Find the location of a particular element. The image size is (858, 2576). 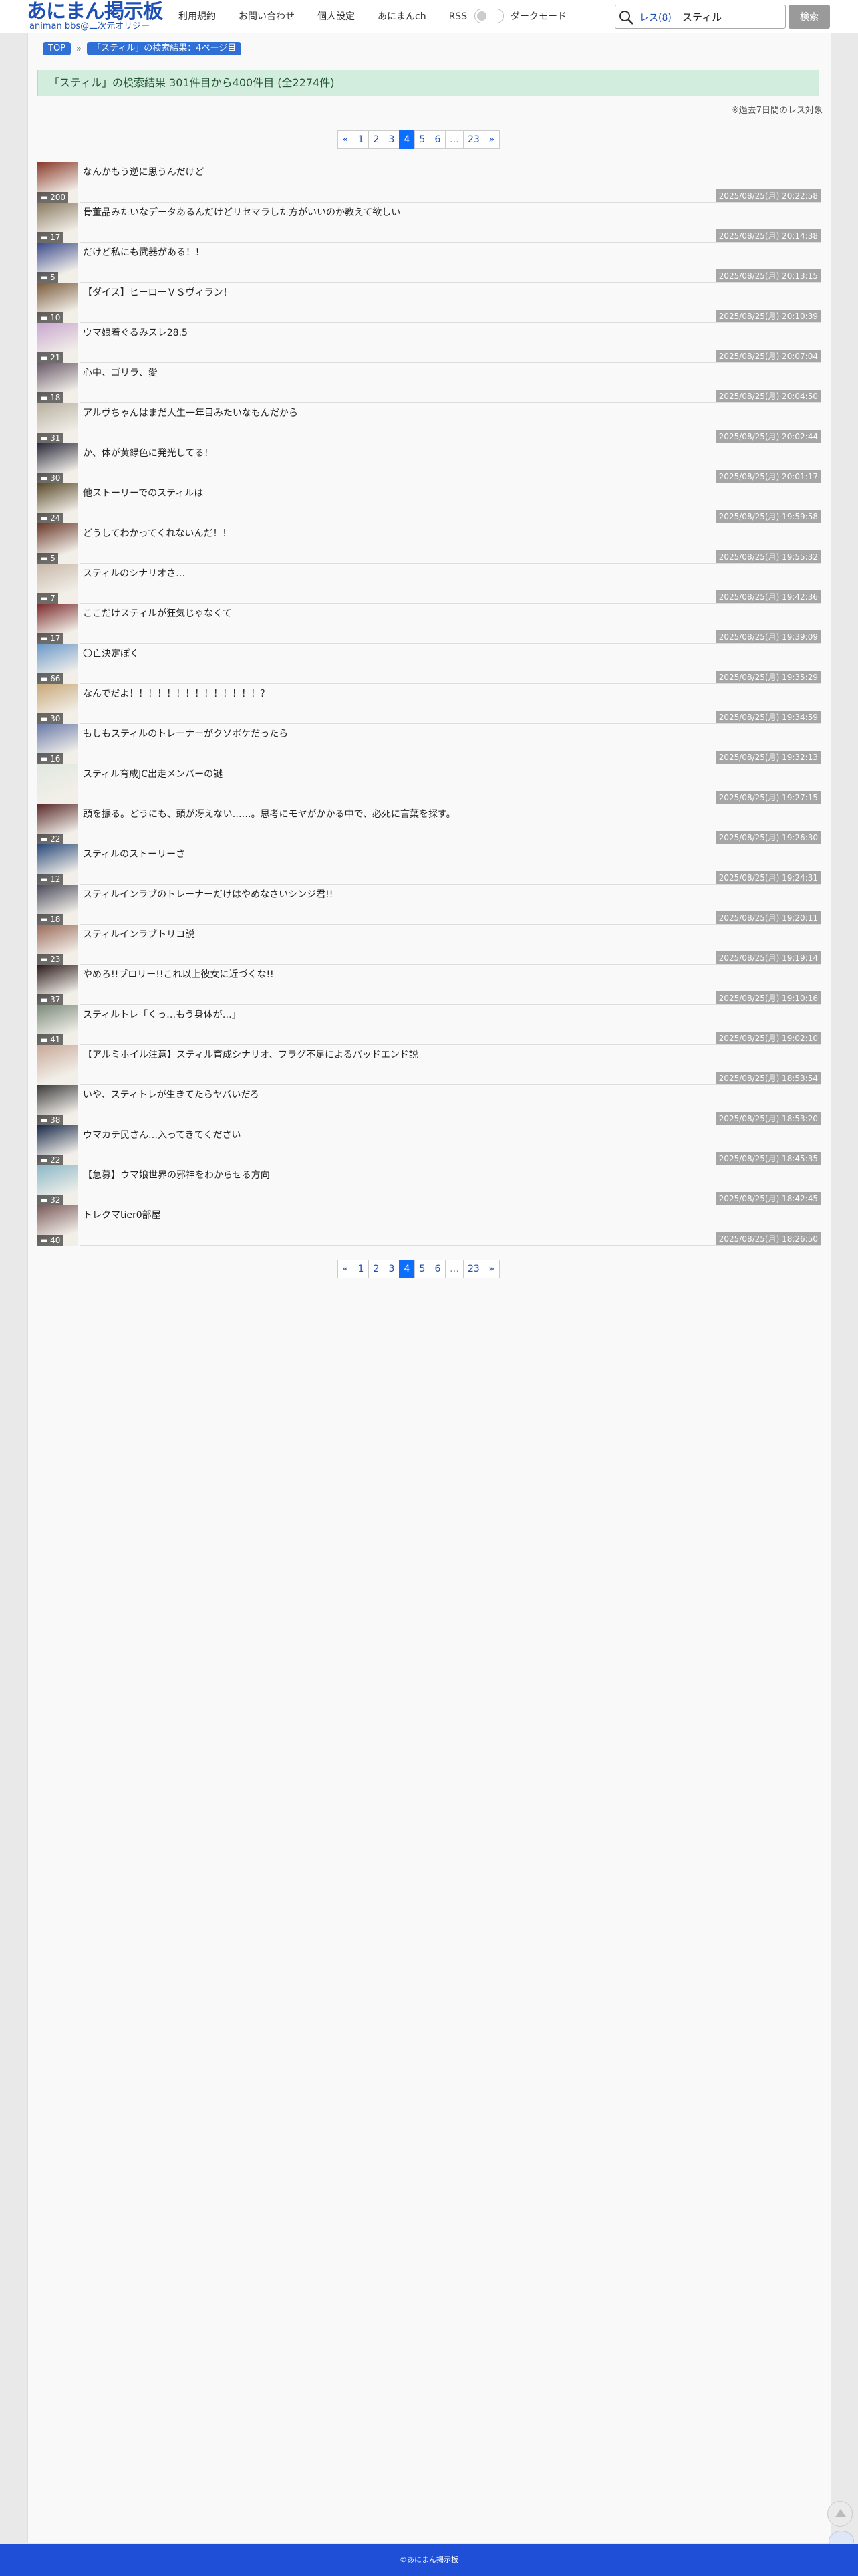

thread-thumbnail: ▬ 10 is located at coordinates (57, 303).